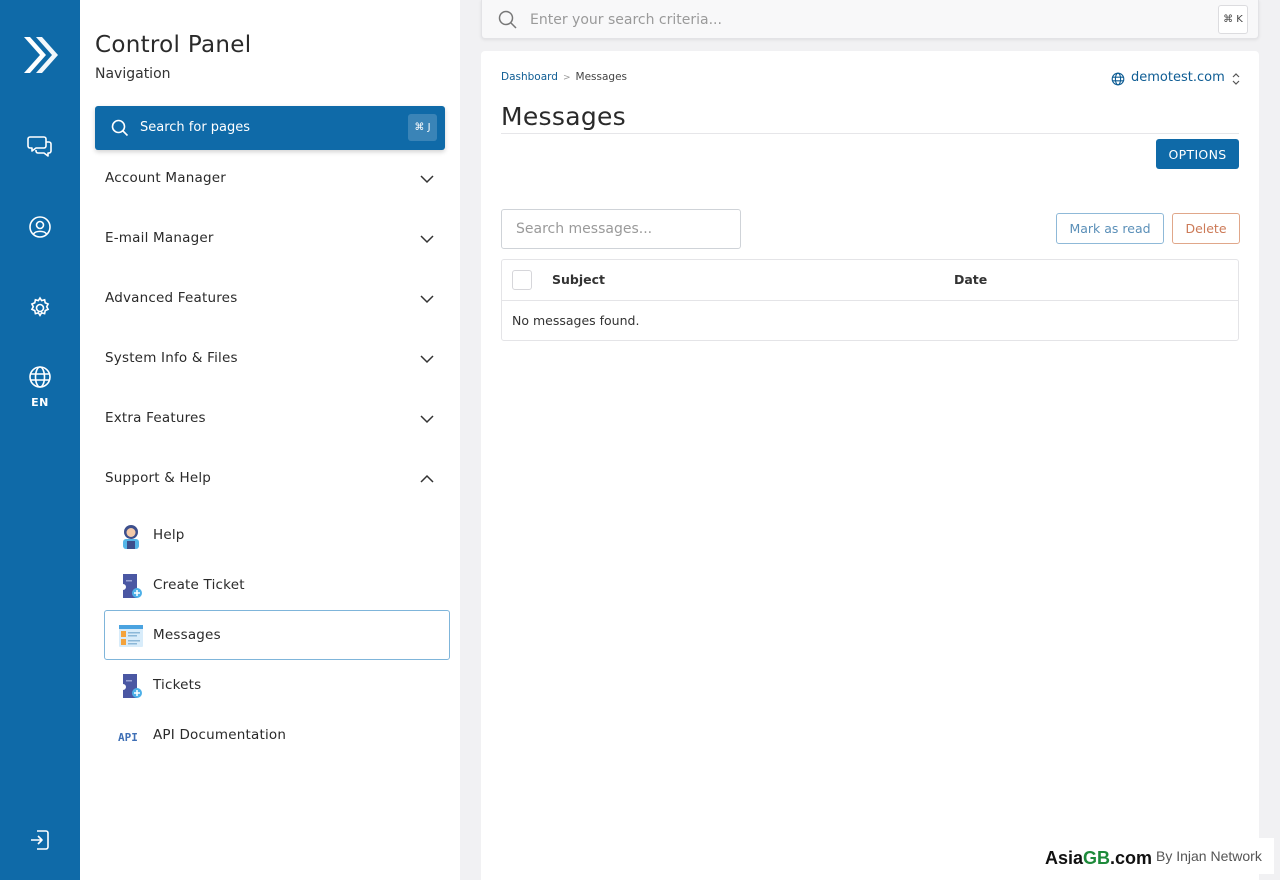 Image resolution: width=1280 pixels, height=880 pixels. What do you see at coordinates (220, 735) in the screenshot?
I see `sidebar-item-label: API Documentation` at bounding box center [220, 735].